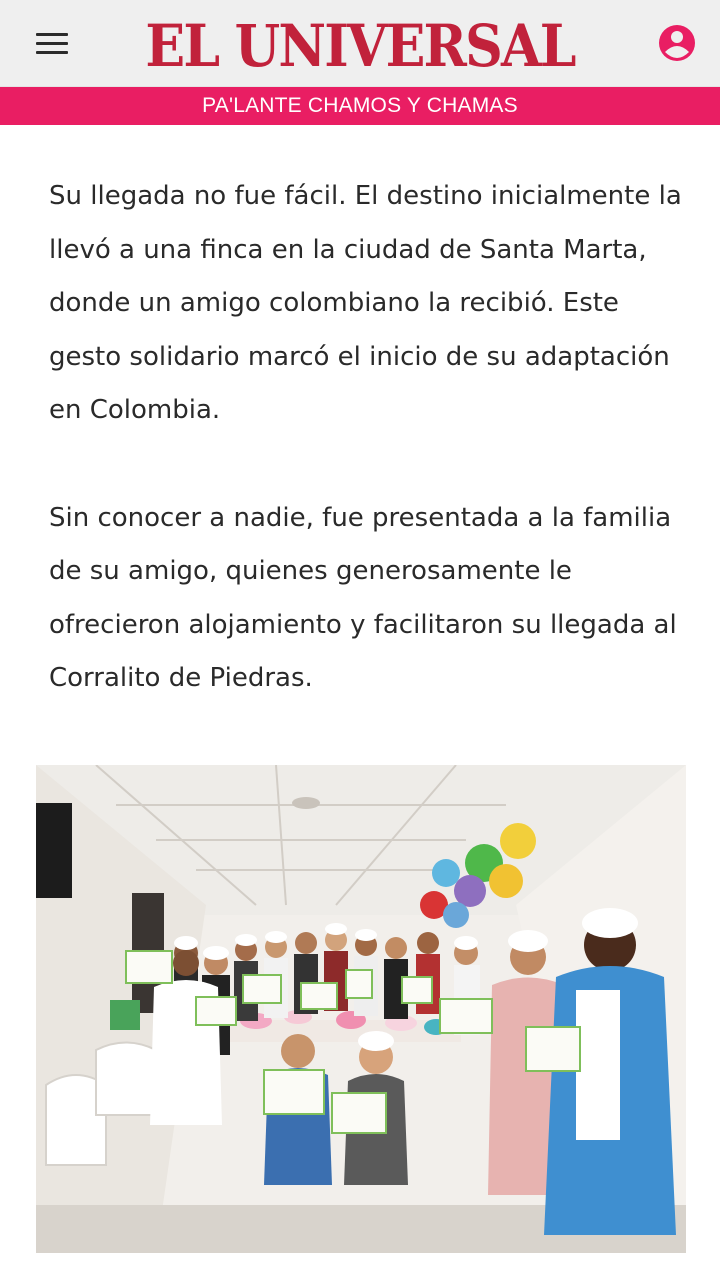 The width and height of the screenshot is (720, 1262). I want to click on hamburger-menu-icon, so click(52, 44).